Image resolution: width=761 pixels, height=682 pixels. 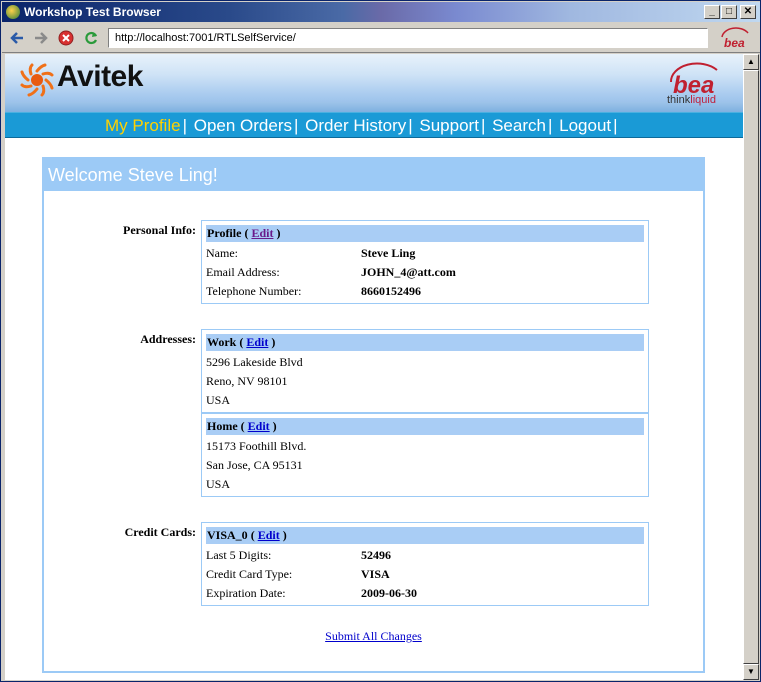 I want to click on avitek-logo-text: Avitek, so click(x=100, y=76).